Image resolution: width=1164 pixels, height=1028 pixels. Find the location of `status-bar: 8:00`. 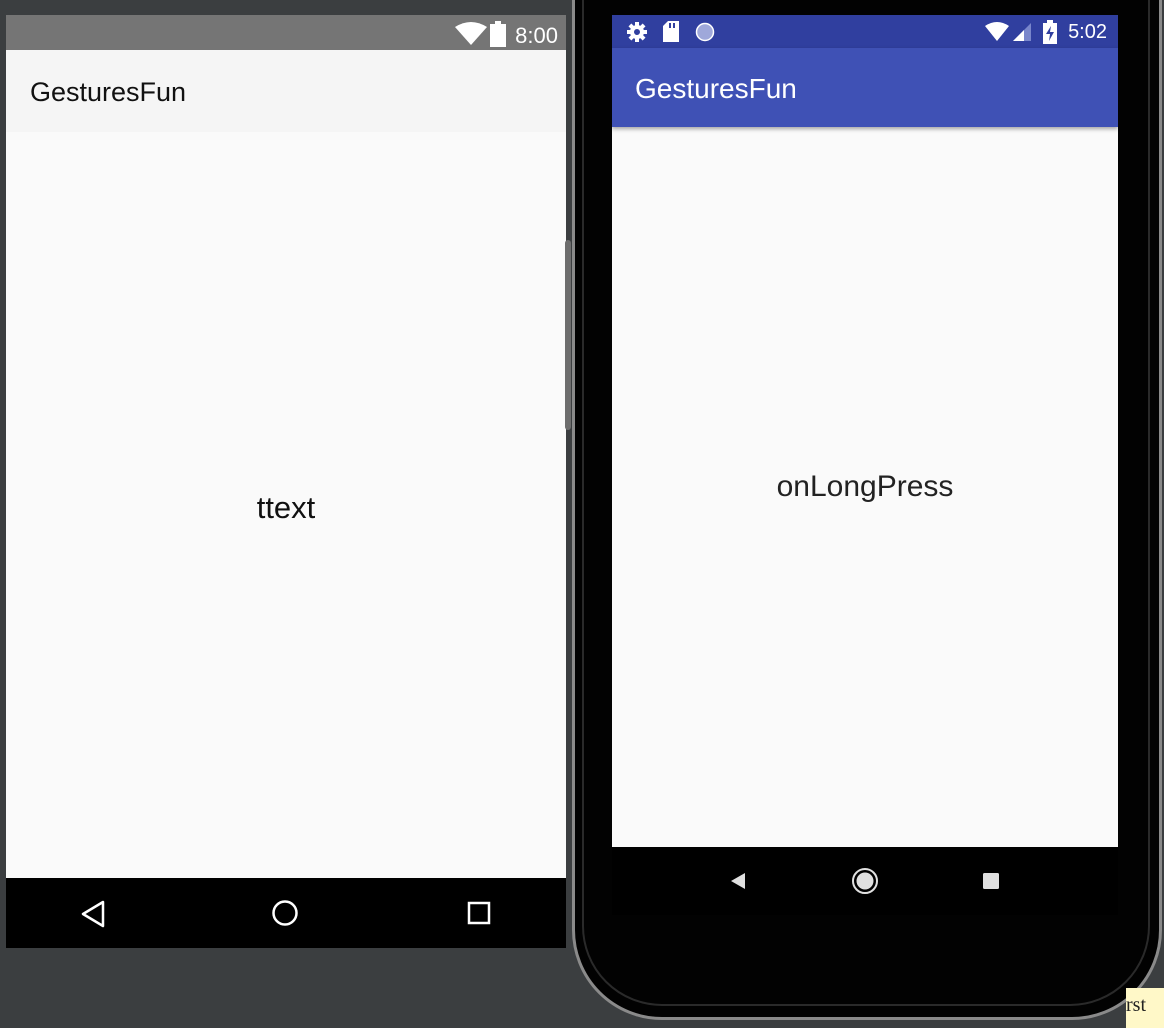

status-bar: 8:00 is located at coordinates (286, 32).